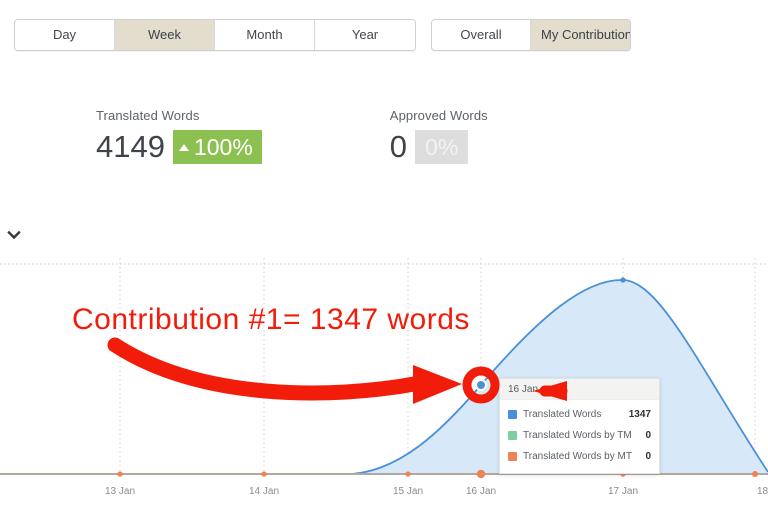  Describe the element at coordinates (130, 146) in the screenshot. I see `stat-translated-value: 4149` at that location.